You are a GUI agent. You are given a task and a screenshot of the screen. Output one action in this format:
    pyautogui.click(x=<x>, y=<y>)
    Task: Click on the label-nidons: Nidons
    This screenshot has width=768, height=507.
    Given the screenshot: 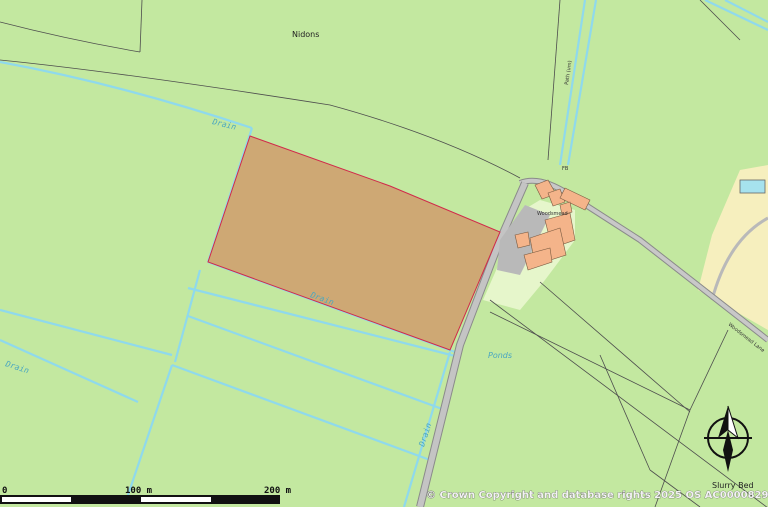 What is the action you would take?
    pyautogui.click(x=305, y=34)
    